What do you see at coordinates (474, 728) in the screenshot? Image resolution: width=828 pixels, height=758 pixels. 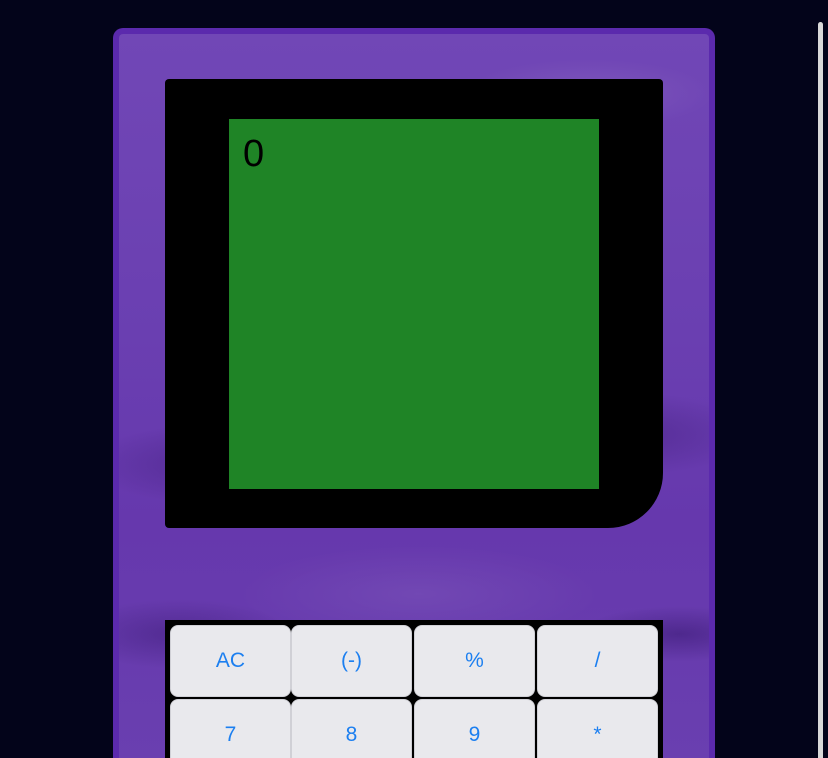 I see `digit-9-button: 9` at bounding box center [474, 728].